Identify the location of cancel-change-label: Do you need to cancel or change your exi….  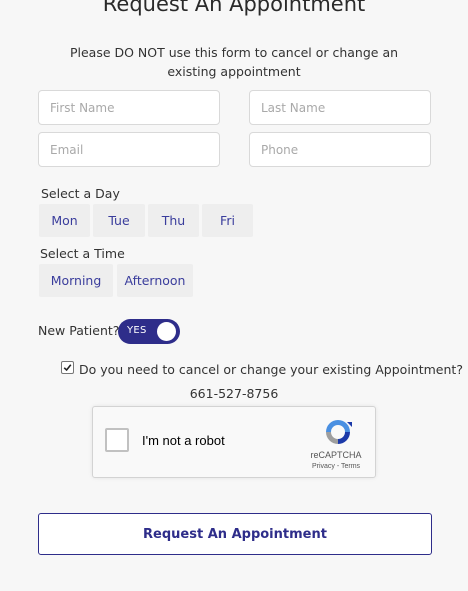
(271, 369).